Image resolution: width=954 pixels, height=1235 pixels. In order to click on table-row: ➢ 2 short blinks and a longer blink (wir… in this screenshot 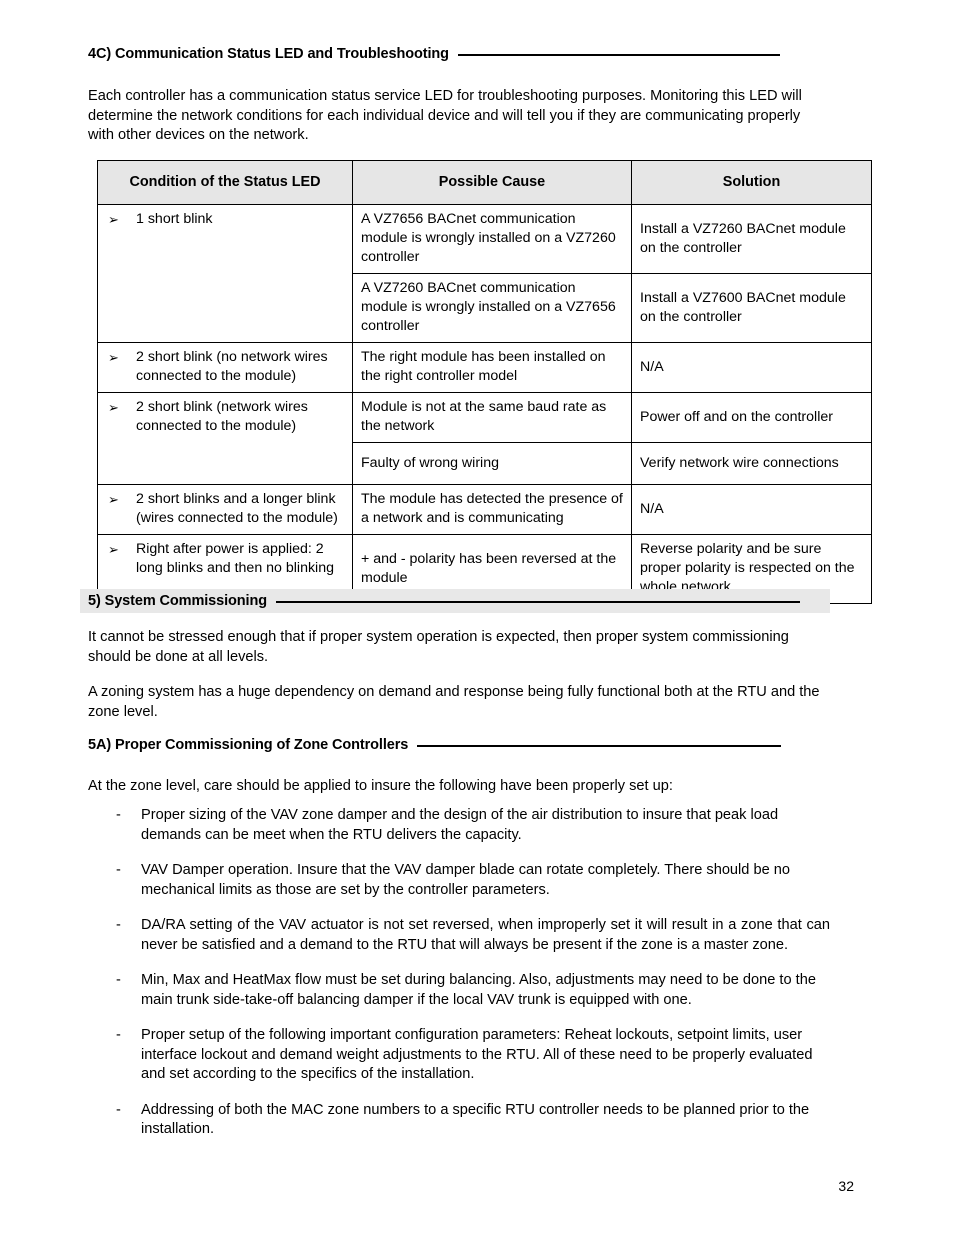, I will do `click(484, 509)`.